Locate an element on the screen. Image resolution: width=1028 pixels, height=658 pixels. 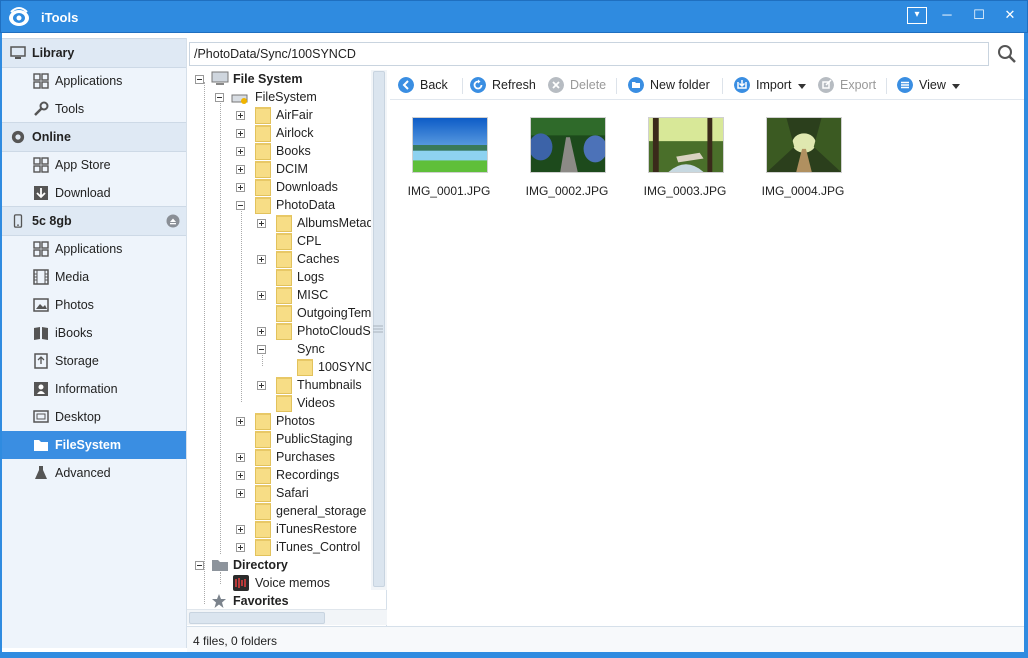
new-folder-button: New folder is located at coordinates (673, 85).